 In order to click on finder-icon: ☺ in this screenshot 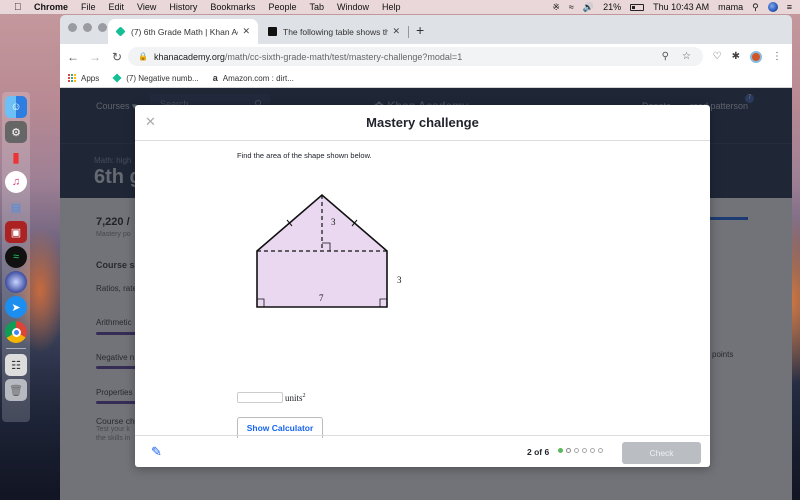, I will do `click(16, 107)`.